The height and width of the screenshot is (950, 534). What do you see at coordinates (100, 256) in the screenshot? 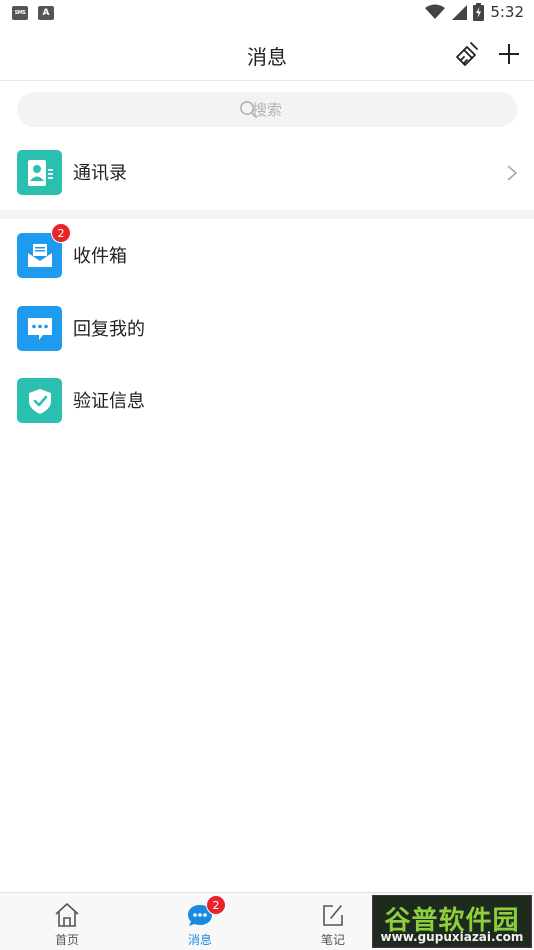
I see `inbox-label: 收件箱` at bounding box center [100, 256].